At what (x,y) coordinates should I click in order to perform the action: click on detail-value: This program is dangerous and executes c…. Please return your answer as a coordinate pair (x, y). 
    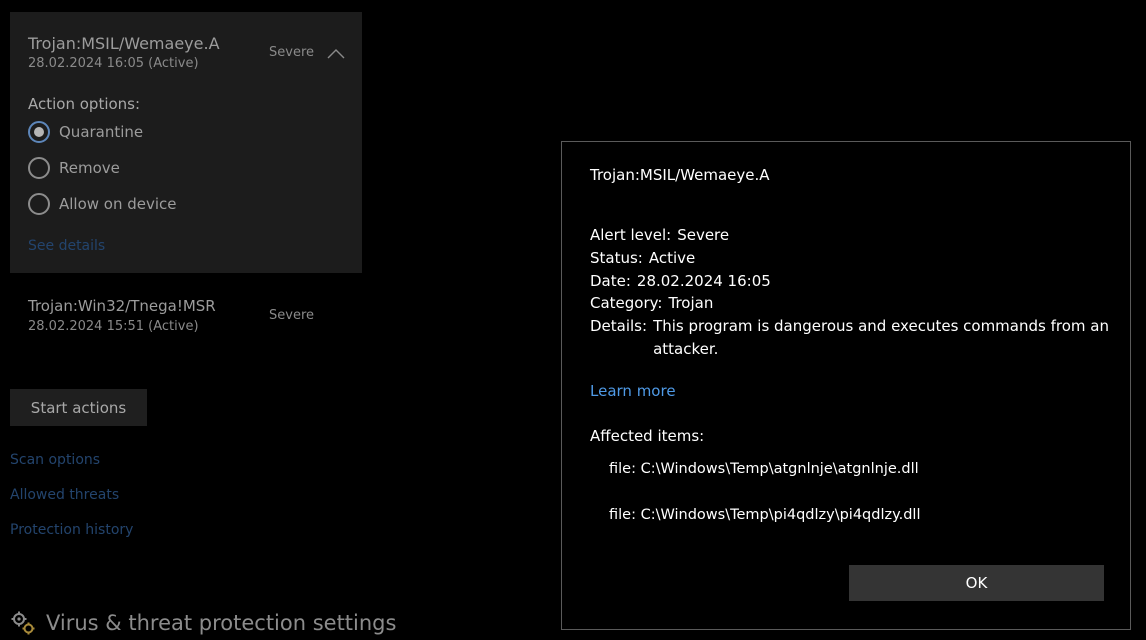
    Looking at the image, I should click on (881, 337).